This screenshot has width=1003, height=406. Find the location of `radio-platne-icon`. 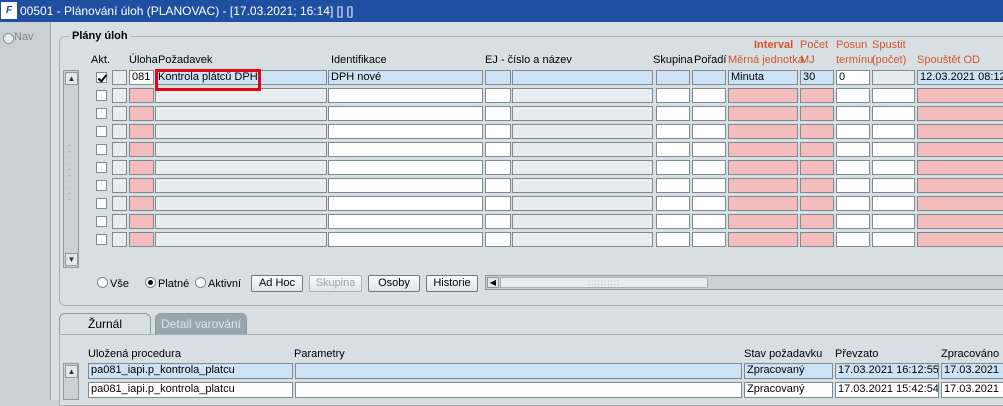

radio-platne-icon is located at coordinates (150, 282).